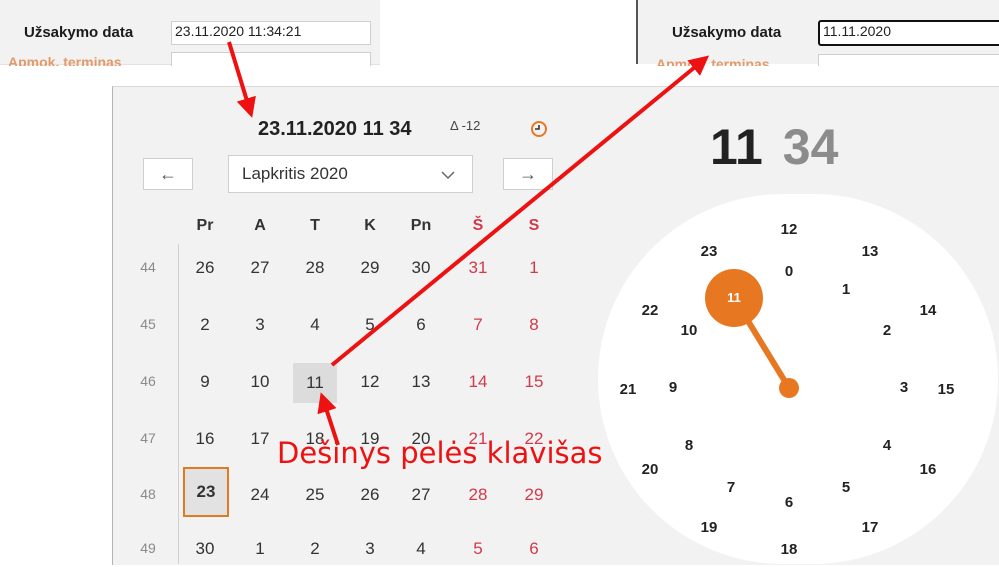 The height and width of the screenshot is (567, 999). Describe the element at coordinates (440, 453) in the screenshot. I see `annotation-text: Dešinys pelės klavišas` at that location.